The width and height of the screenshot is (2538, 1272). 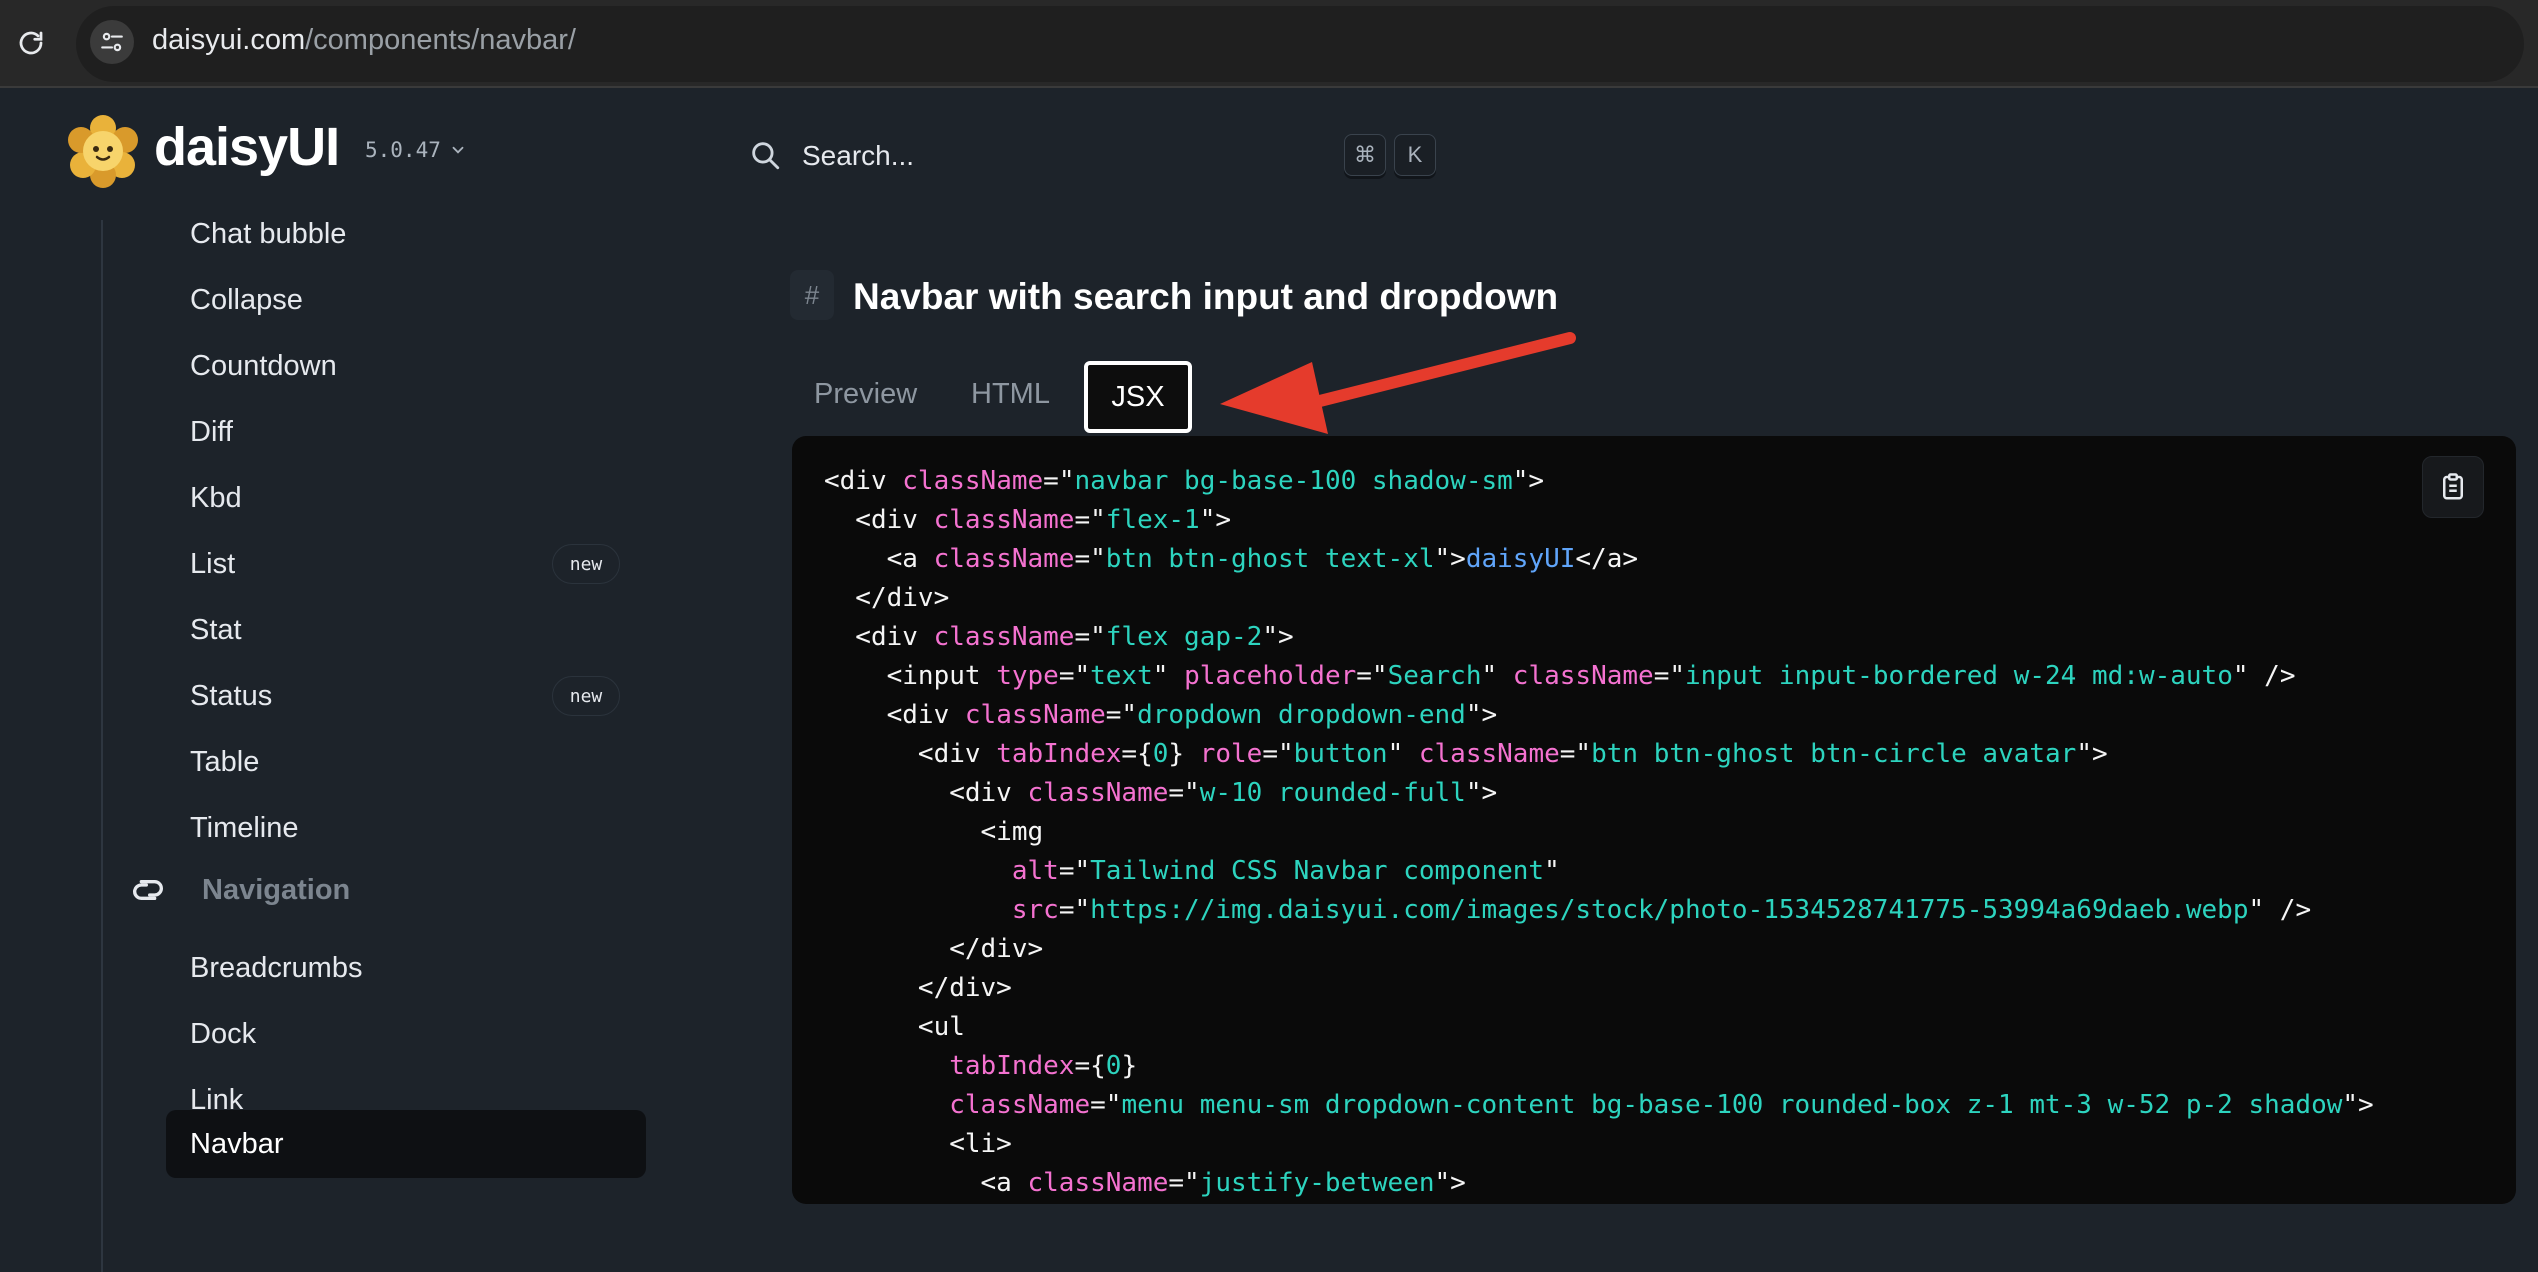 I want to click on copy-button, so click(x=2453, y=487).